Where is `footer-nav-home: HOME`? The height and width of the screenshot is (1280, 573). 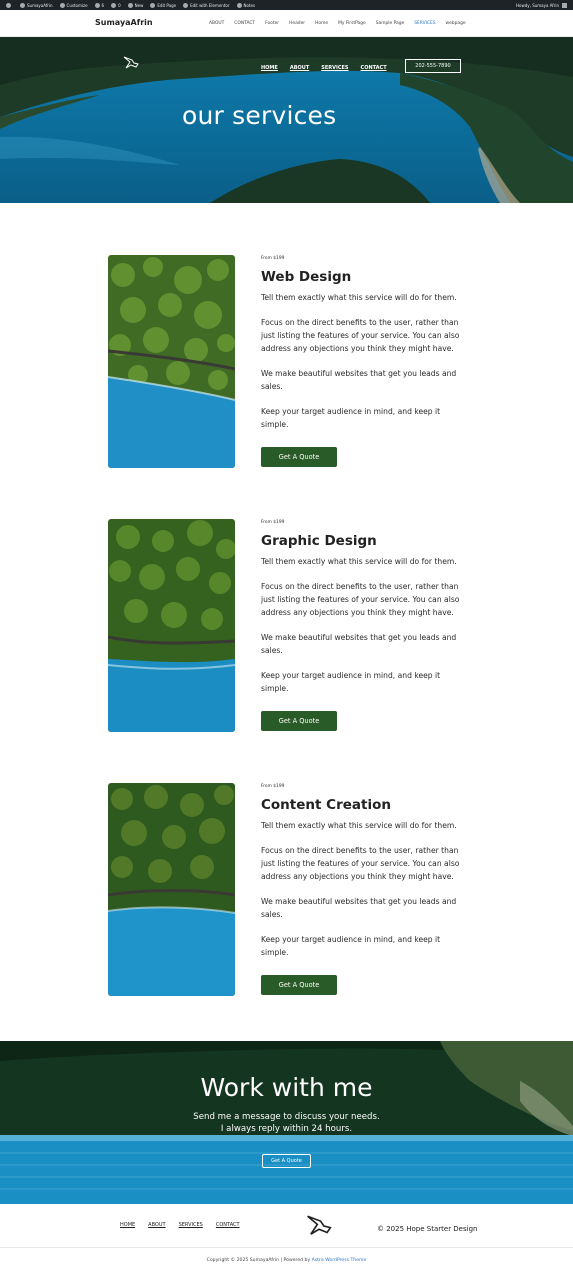
footer-nav-home: HOME is located at coordinates (127, 1225).